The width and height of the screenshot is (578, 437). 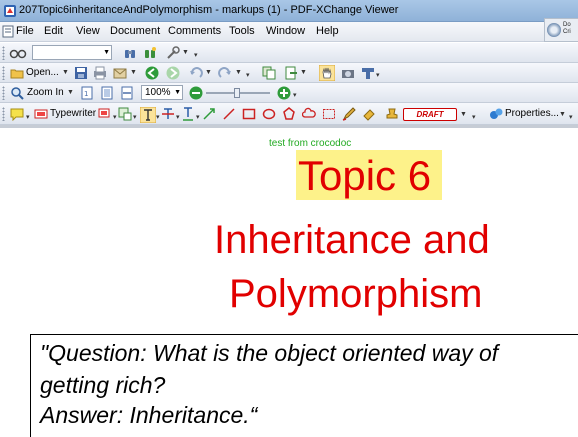 What do you see at coordinates (72, 52) in the screenshot?
I see `find-combo: ▼` at bounding box center [72, 52].